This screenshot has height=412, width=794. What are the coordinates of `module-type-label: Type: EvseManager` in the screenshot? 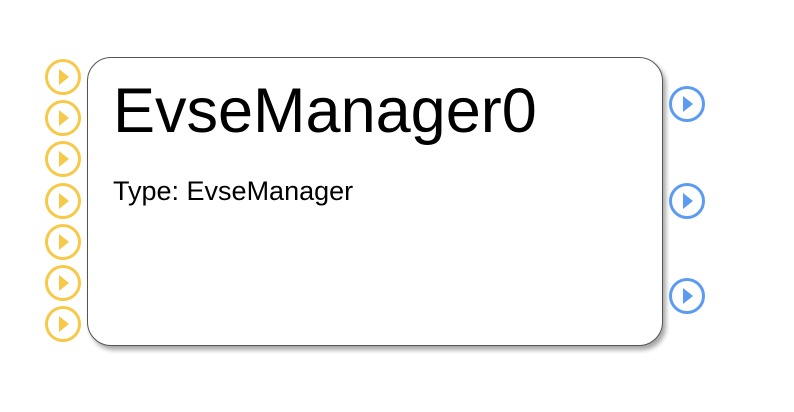 It's located at (233, 191).